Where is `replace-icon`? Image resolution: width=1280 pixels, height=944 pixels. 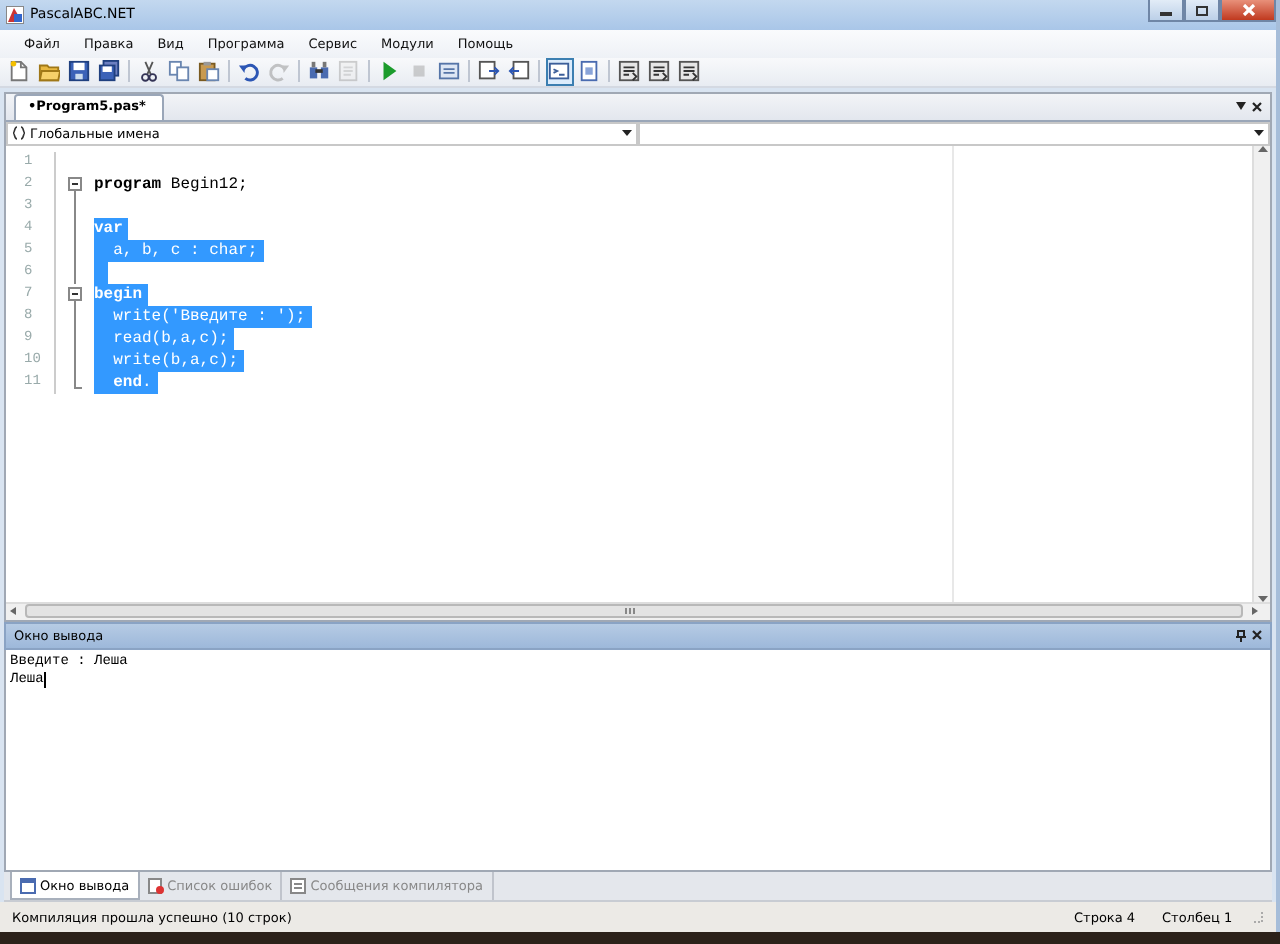
replace-icon is located at coordinates (349, 71).